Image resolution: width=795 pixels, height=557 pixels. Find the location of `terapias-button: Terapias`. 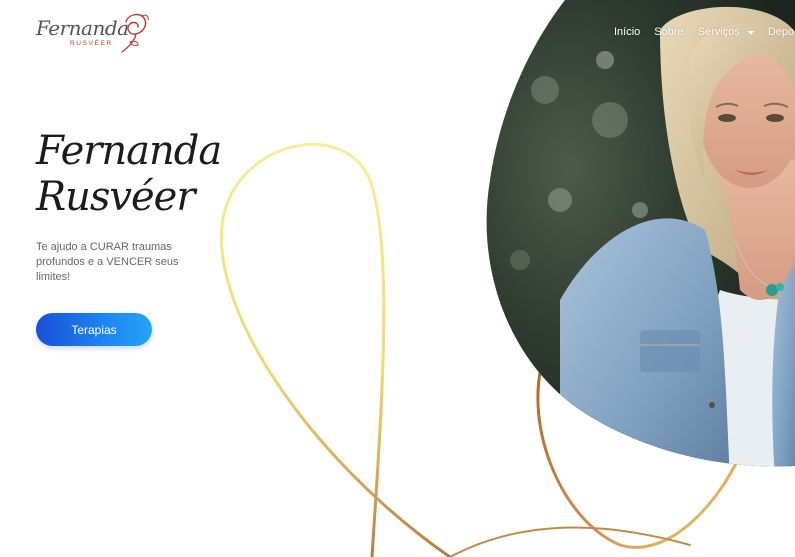

terapias-button: Terapias is located at coordinates (94, 329).